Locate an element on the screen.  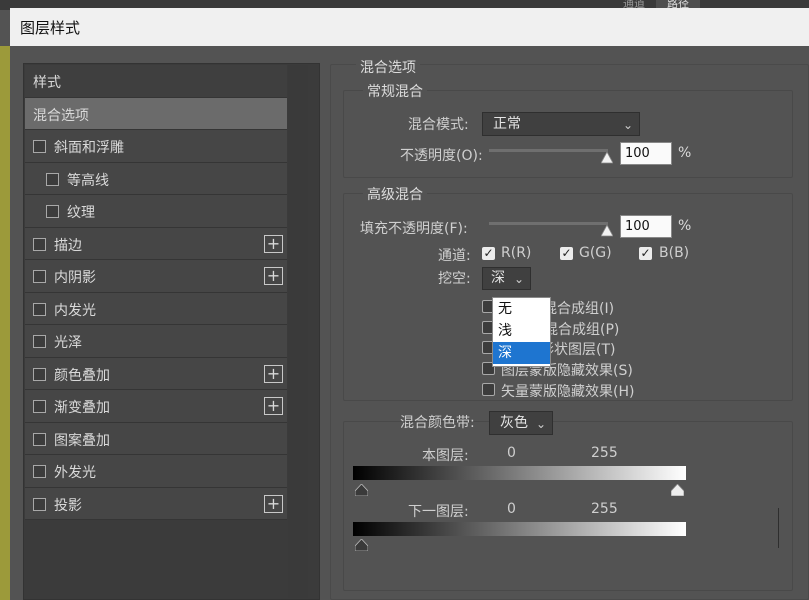
this-layer-white-slider is located at coordinates (677, 490).